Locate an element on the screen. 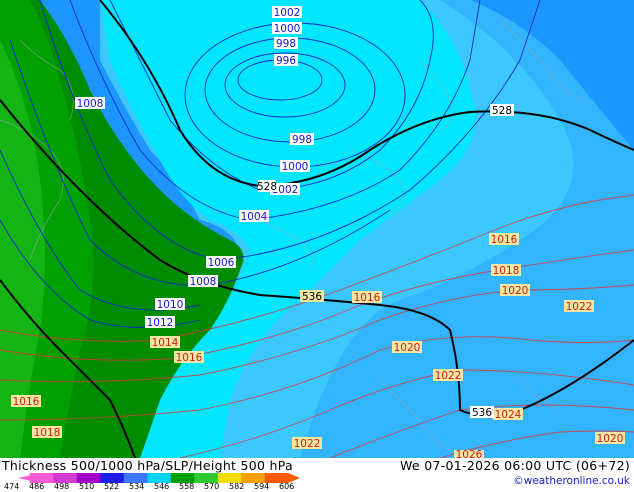  isobar-label: 1026 is located at coordinates (469, 453).